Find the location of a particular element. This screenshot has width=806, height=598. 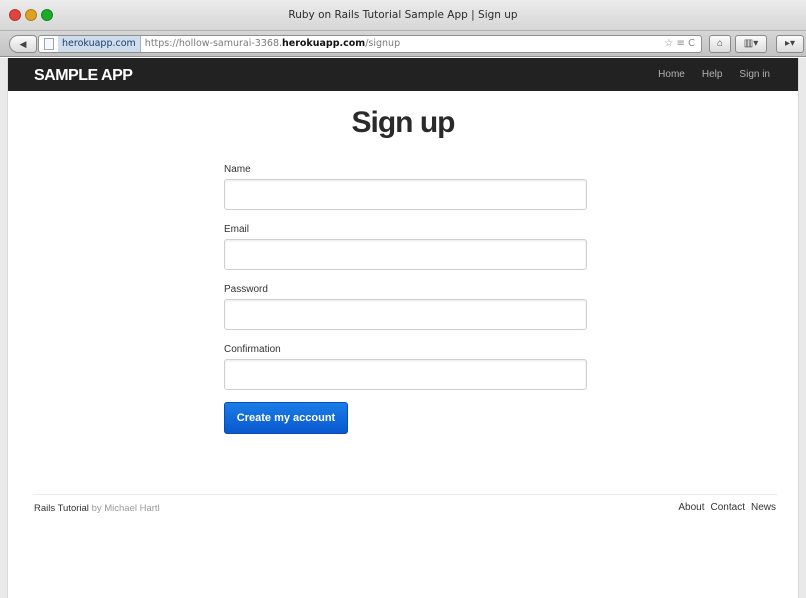

domain-badge: herokuapp.com is located at coordinates (99, 44).